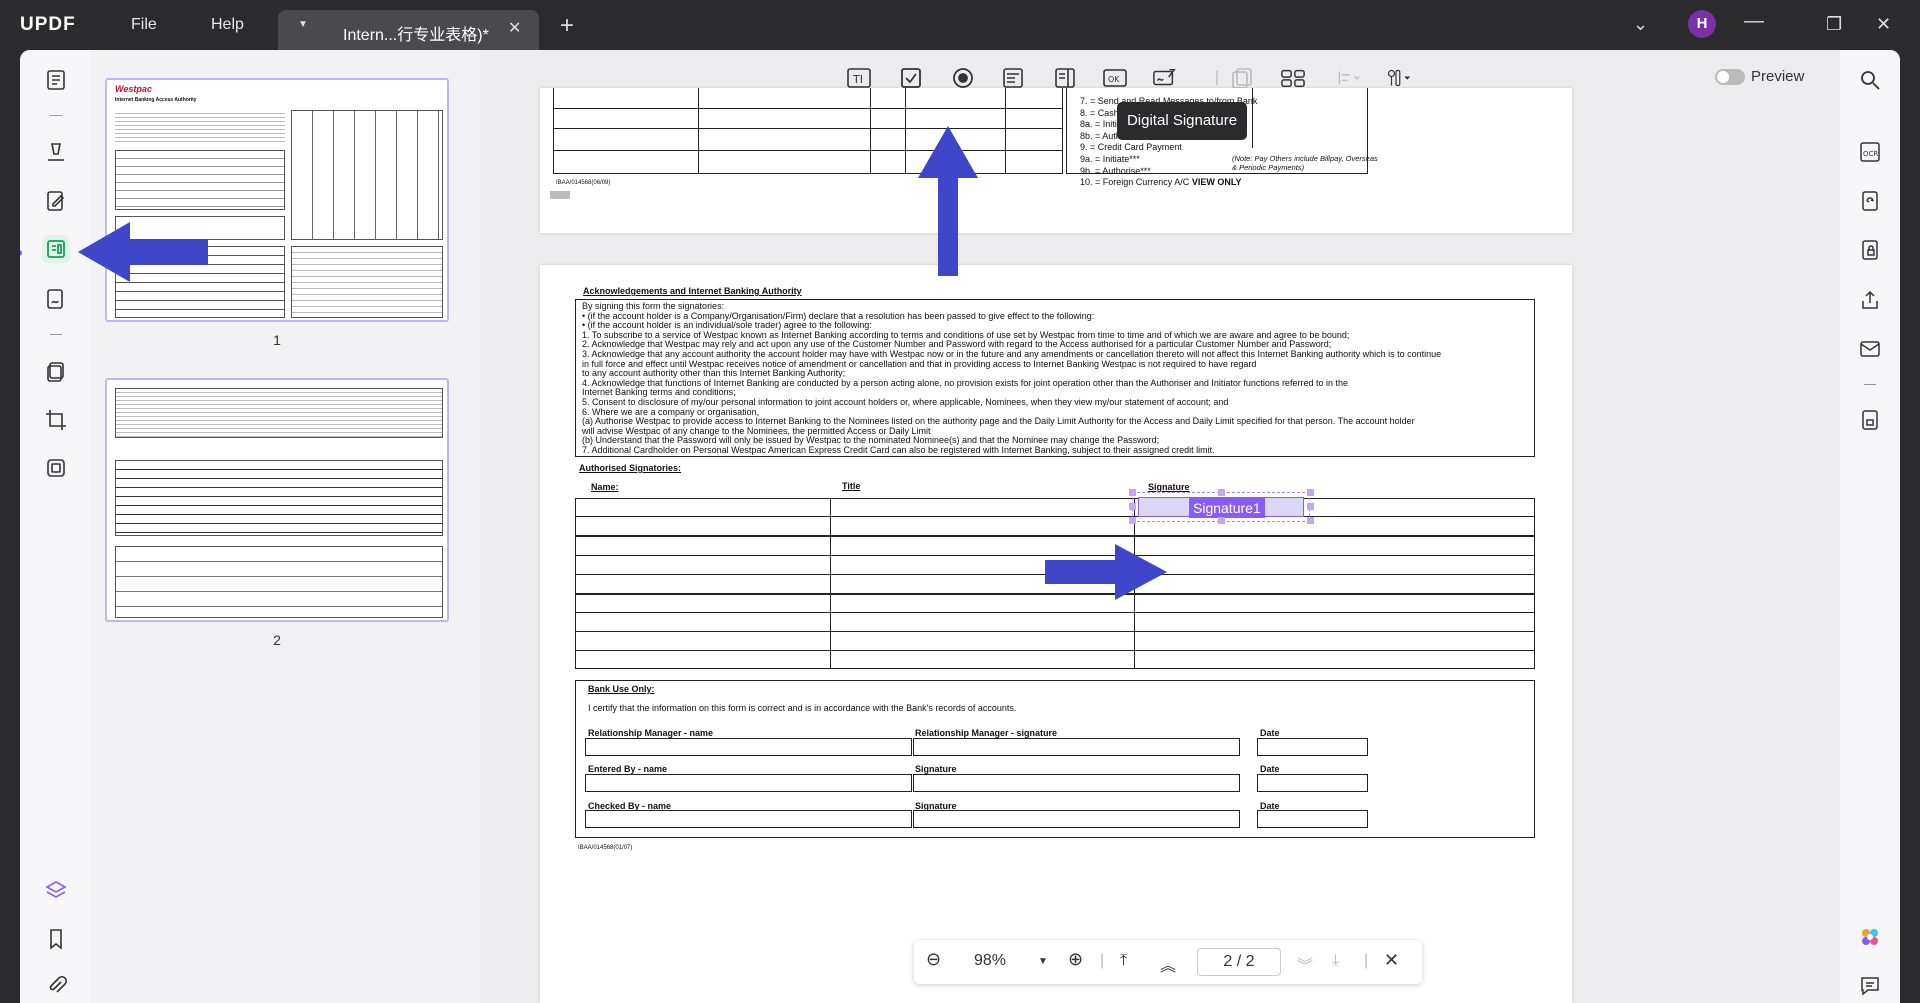  What do you see at coordinates (514, 28) in the screenshot?
I see `close-tab-icon: ✕` at bounding box center [514, 28].